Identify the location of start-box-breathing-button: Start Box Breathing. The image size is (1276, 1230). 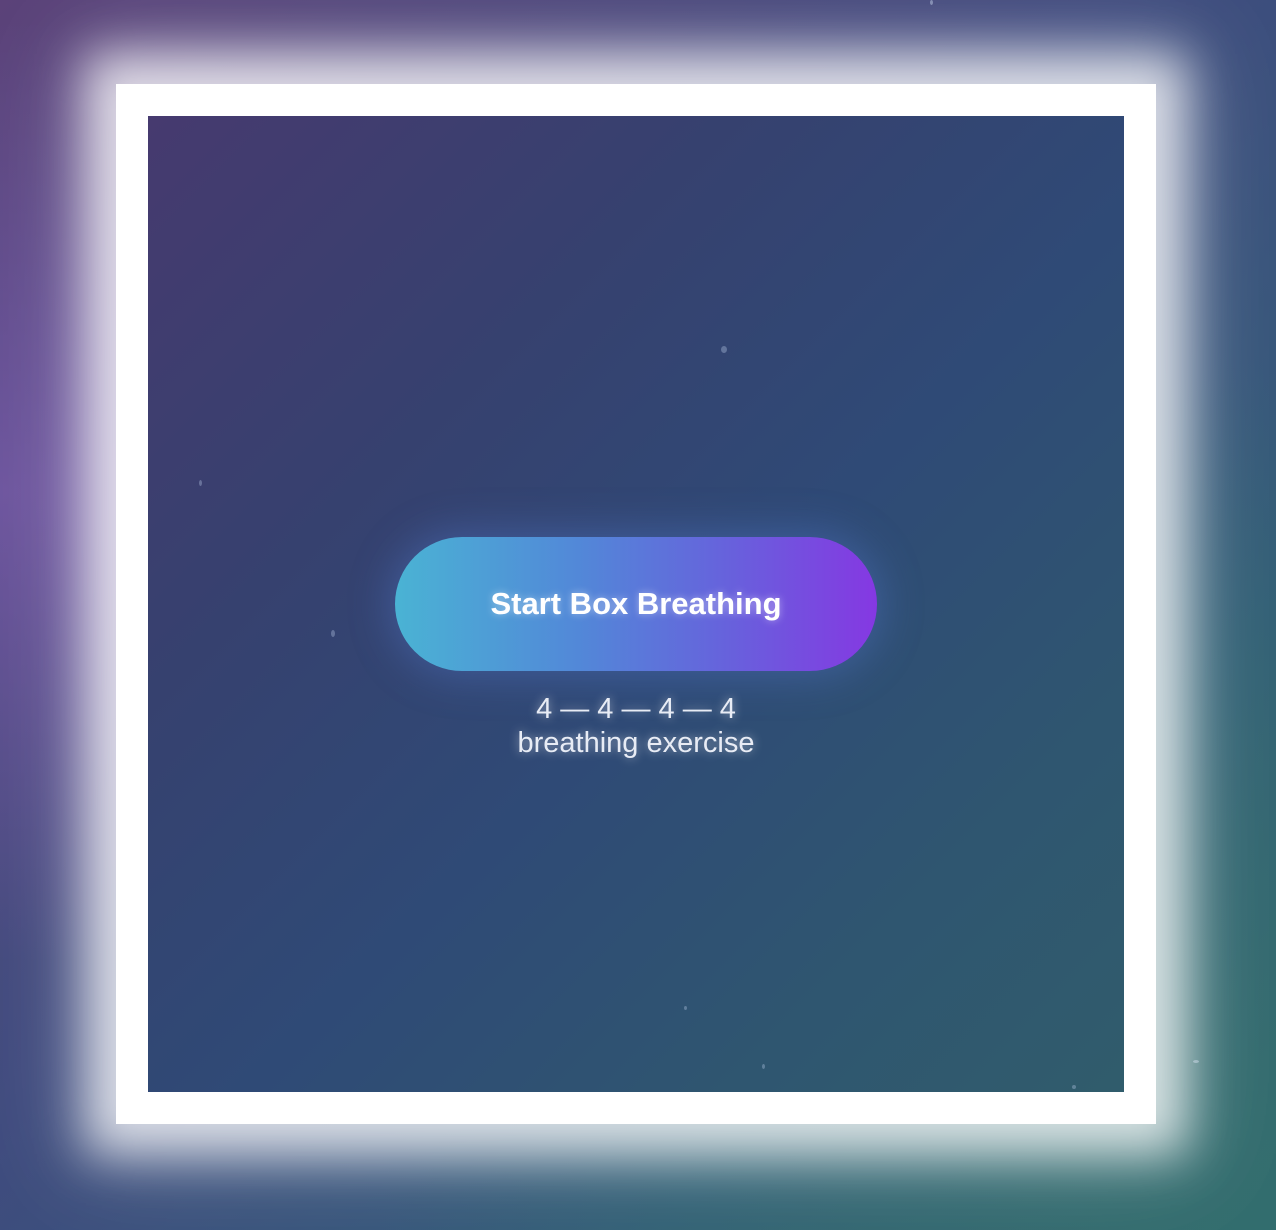
(636, 604).